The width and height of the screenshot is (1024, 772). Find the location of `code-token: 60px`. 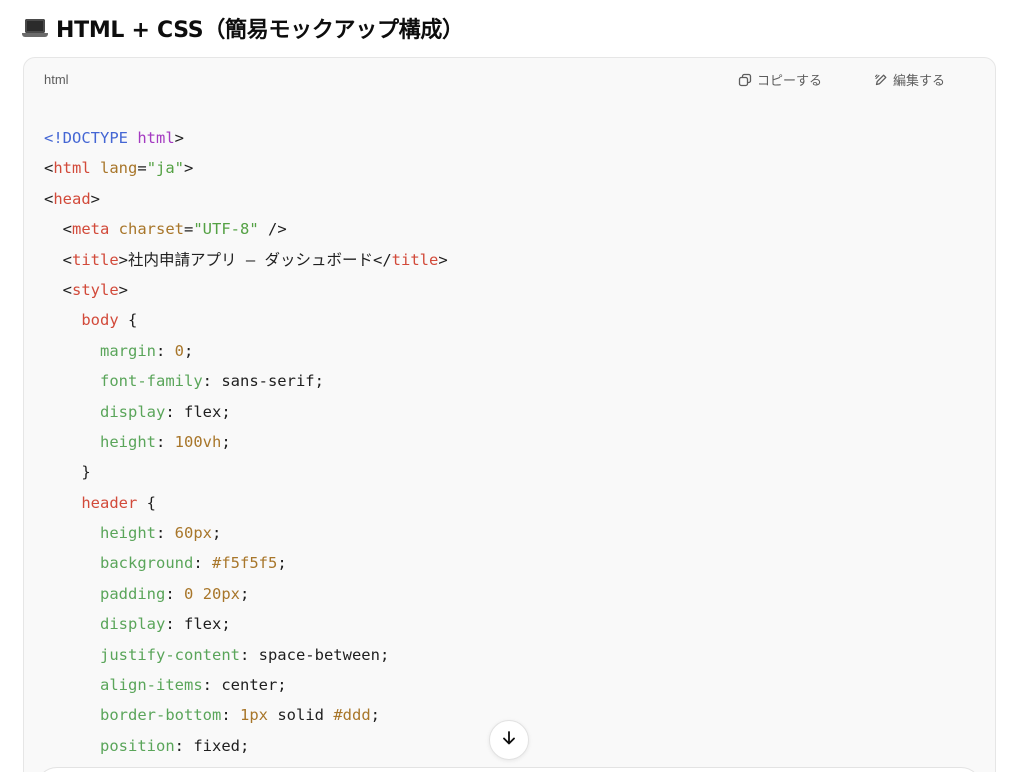

code-token: 60px is located at coordinates (193, 533).